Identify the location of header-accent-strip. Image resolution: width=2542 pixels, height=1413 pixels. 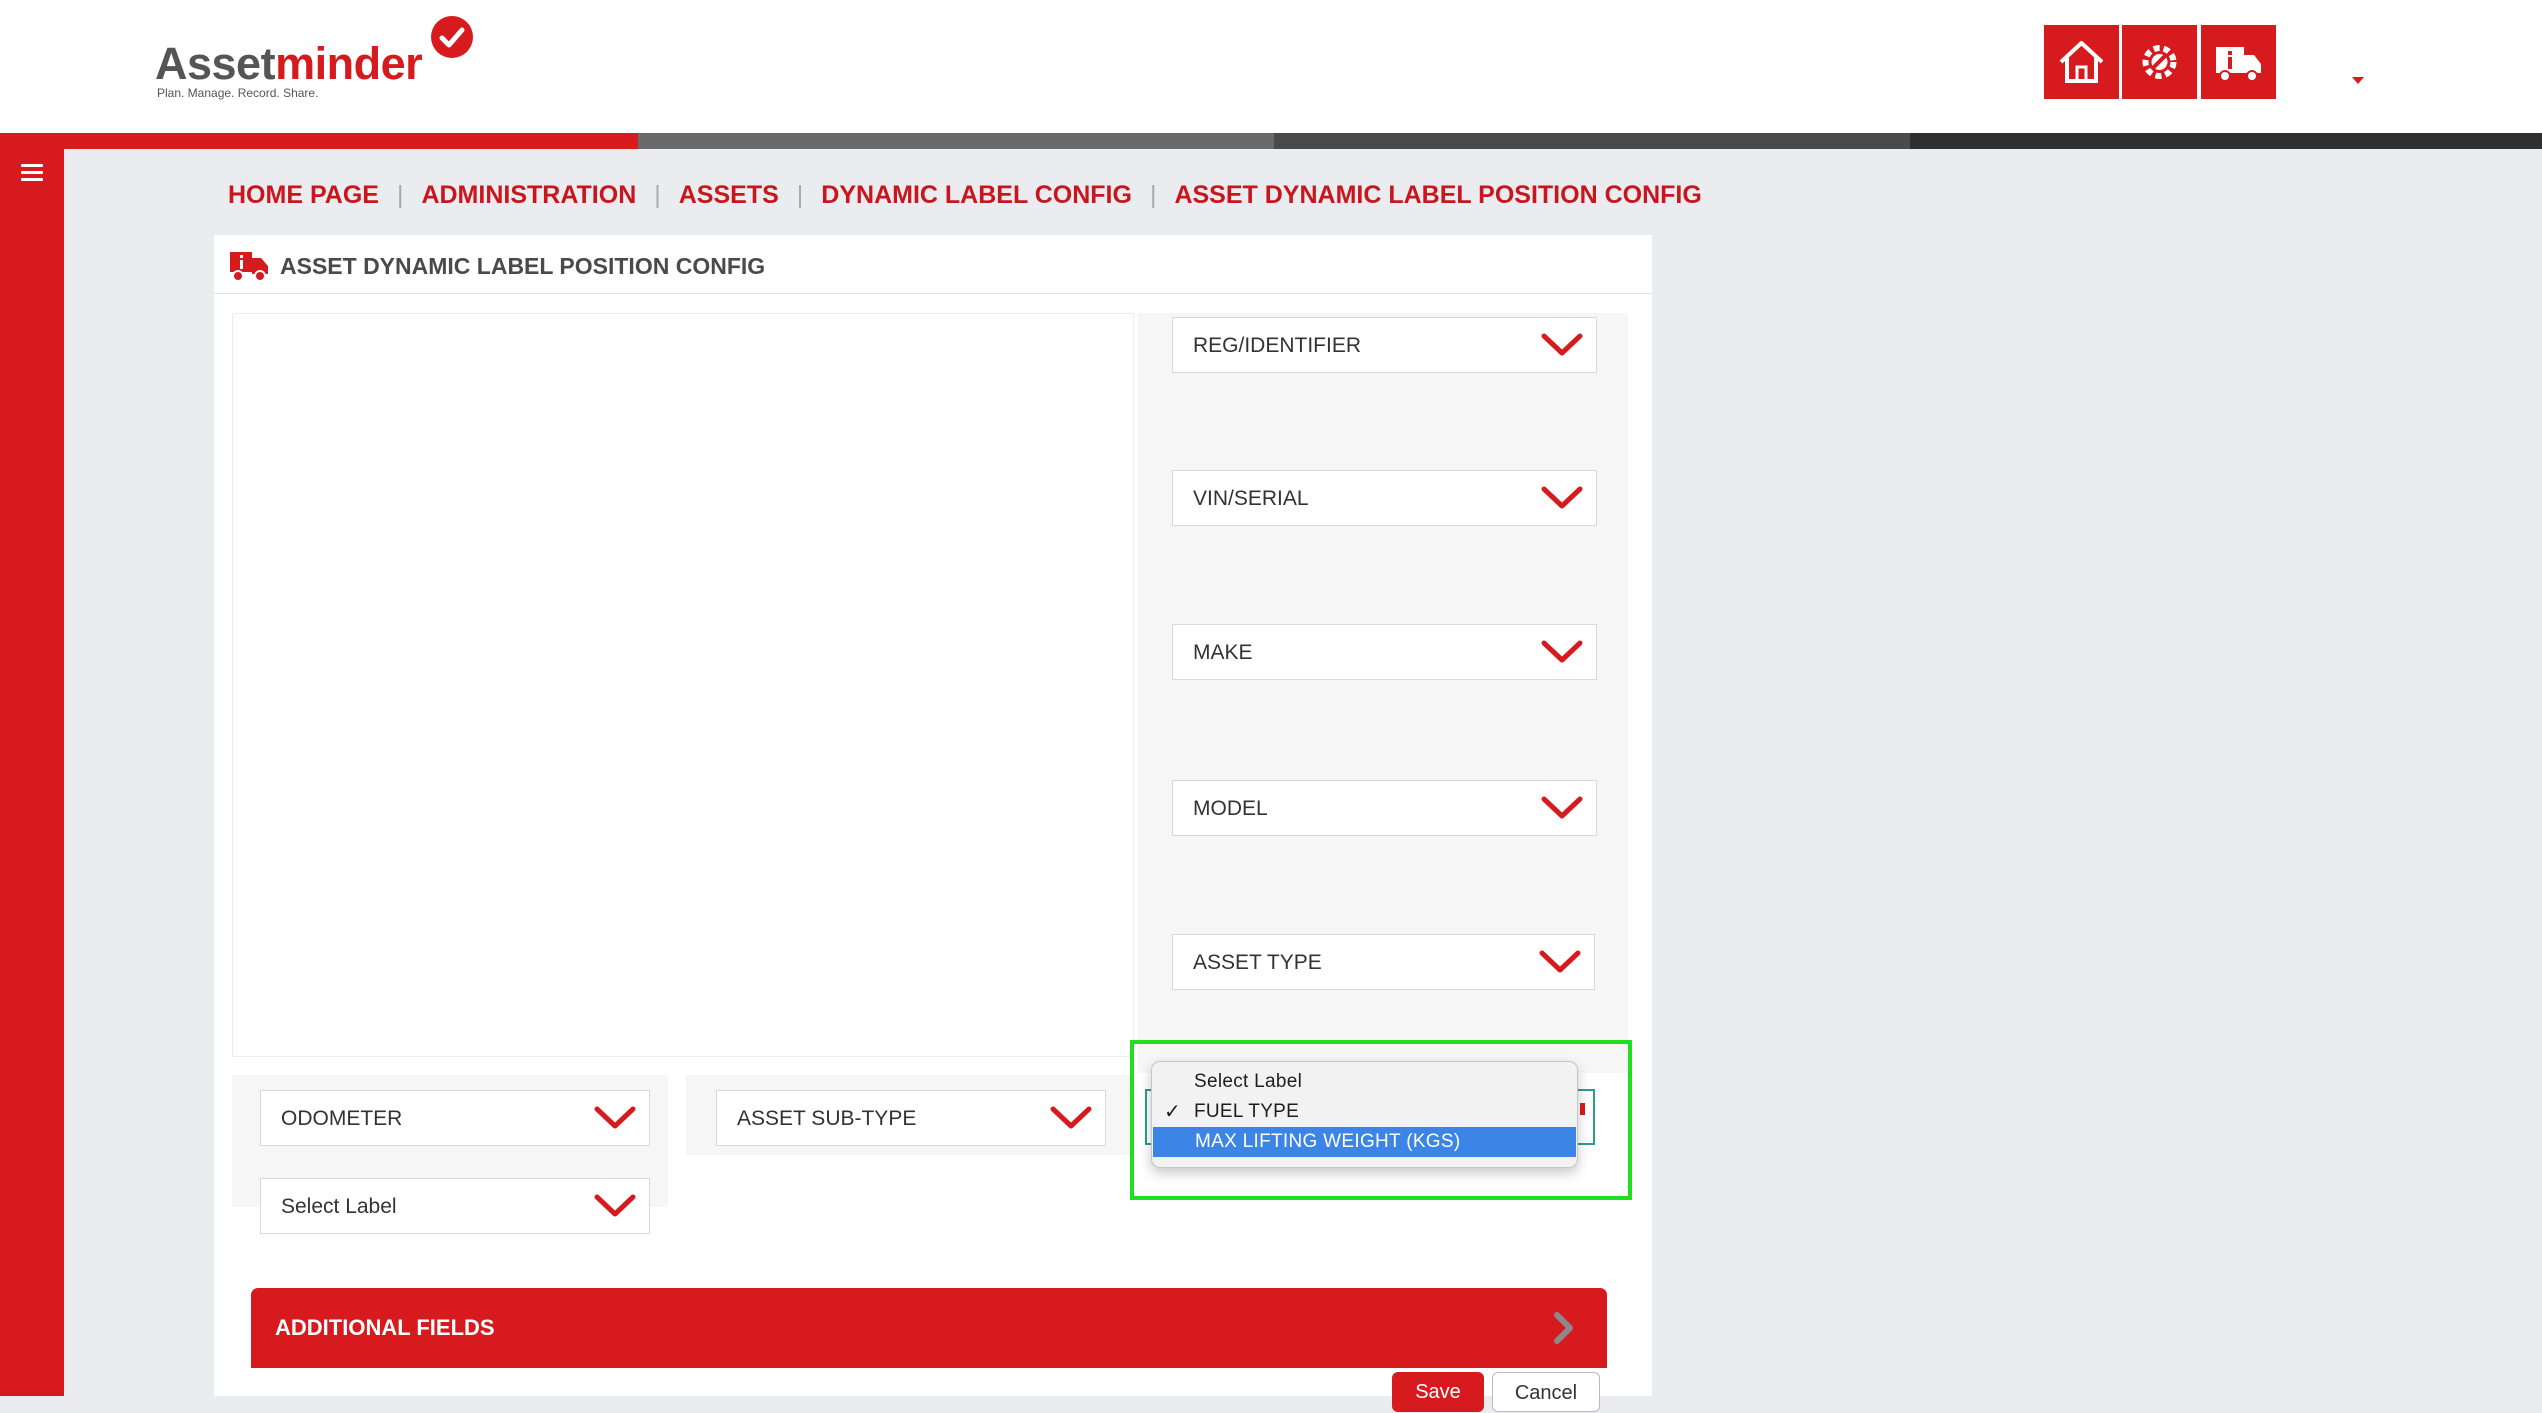
(1271, 141).